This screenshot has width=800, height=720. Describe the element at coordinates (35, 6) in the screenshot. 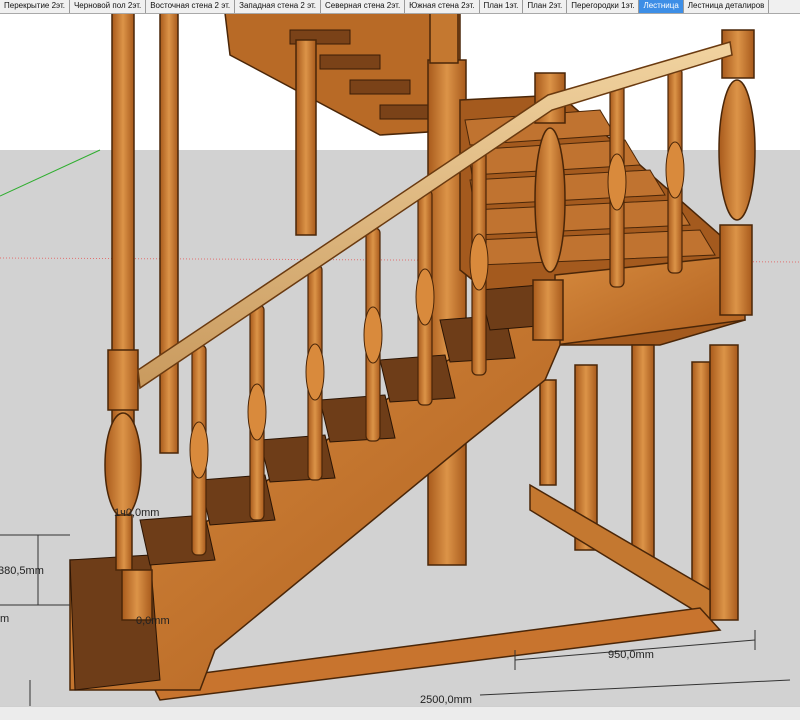

I see `tab-perekrytie-2: Перекрытие 2эт.` at that location.